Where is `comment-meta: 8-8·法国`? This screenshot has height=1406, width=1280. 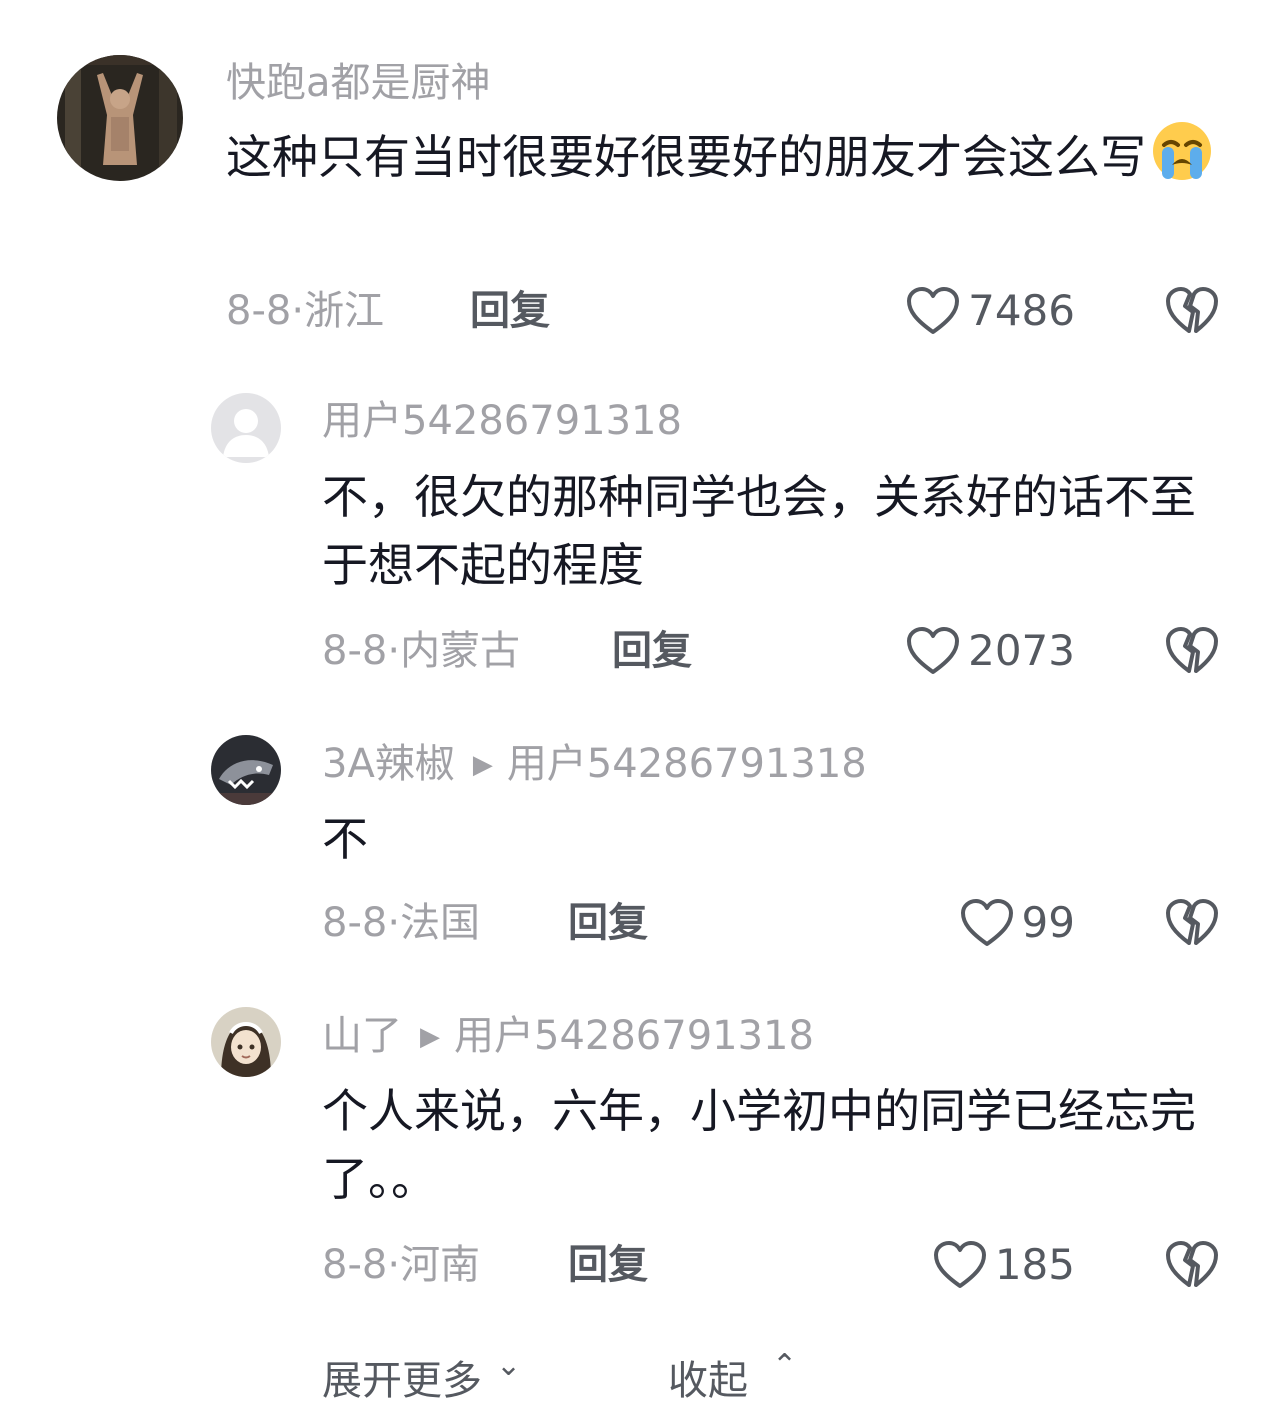 comment-meta: 8-8·法国 is located at coordinates (401, 923).